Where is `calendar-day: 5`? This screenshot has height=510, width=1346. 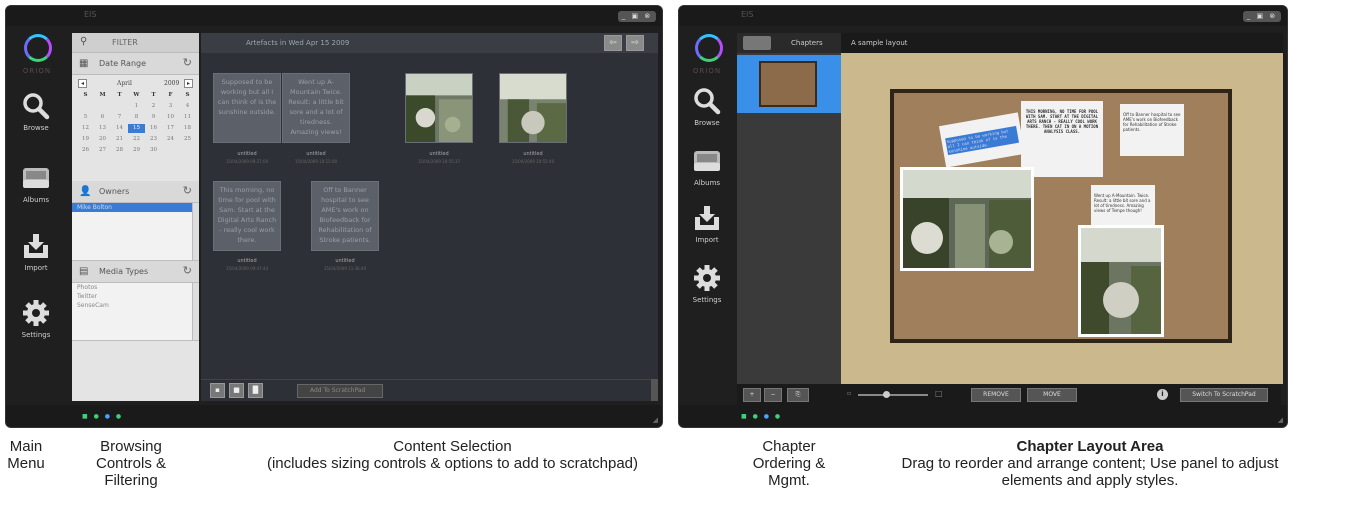 calendar-day: 5 is located at coordinates (85, 117).